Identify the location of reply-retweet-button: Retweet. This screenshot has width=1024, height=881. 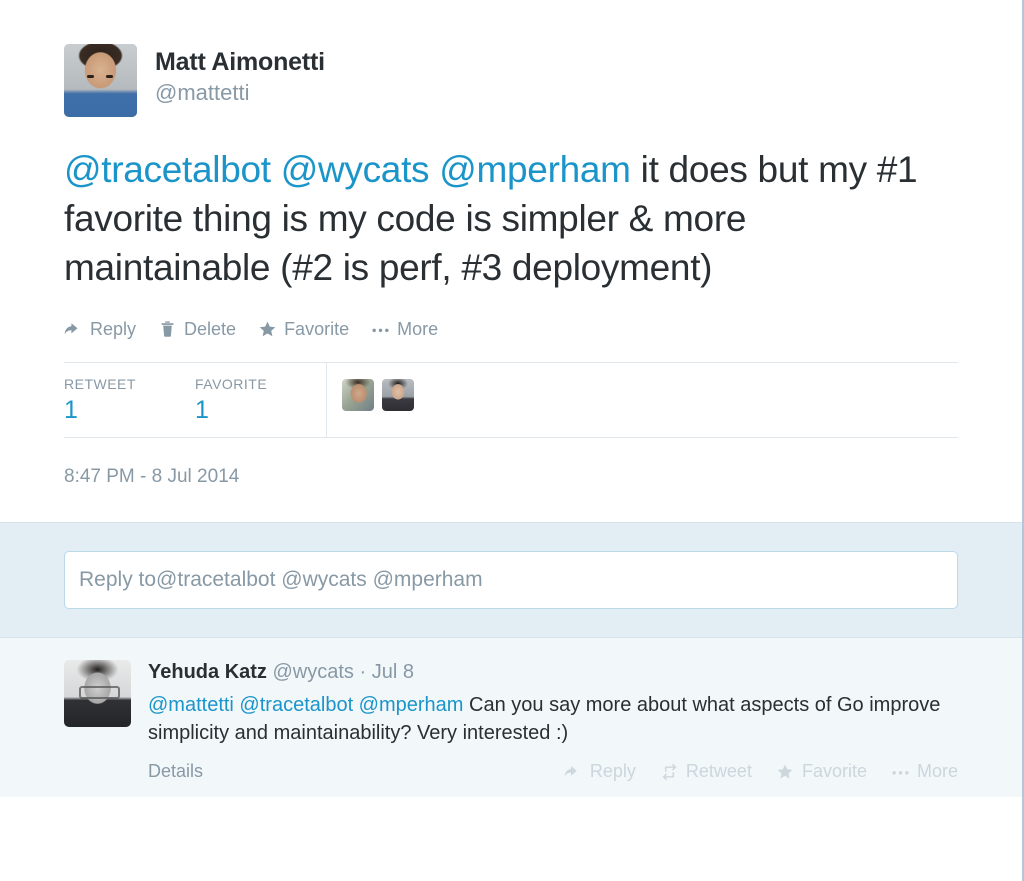
(706, 771).